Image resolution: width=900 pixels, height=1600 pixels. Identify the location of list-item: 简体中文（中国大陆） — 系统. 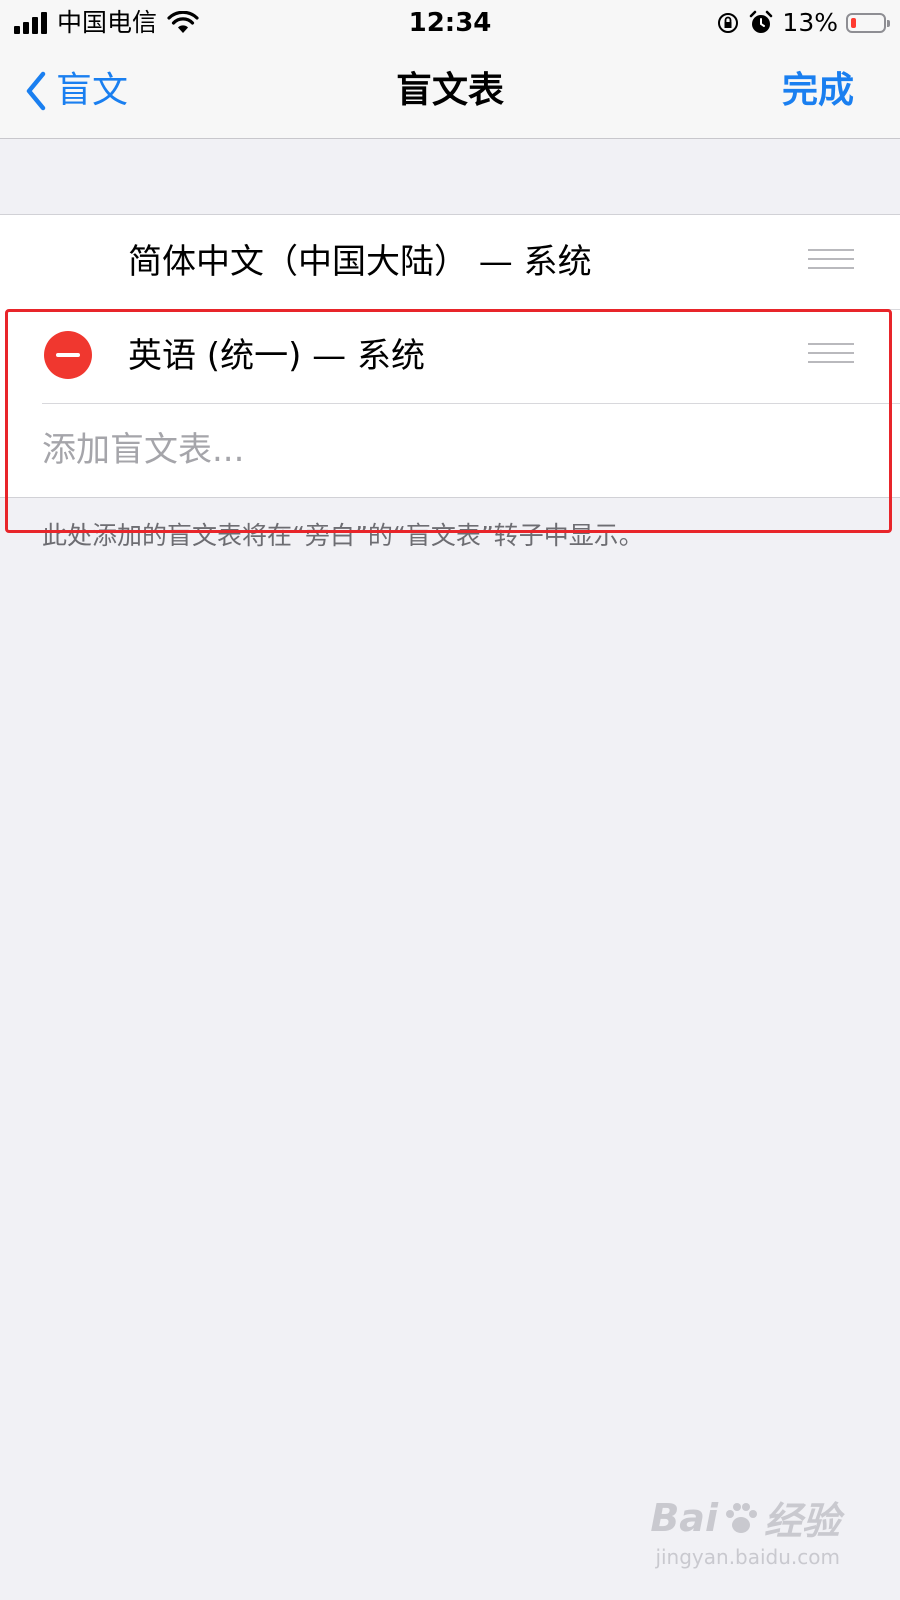
(450, 262).